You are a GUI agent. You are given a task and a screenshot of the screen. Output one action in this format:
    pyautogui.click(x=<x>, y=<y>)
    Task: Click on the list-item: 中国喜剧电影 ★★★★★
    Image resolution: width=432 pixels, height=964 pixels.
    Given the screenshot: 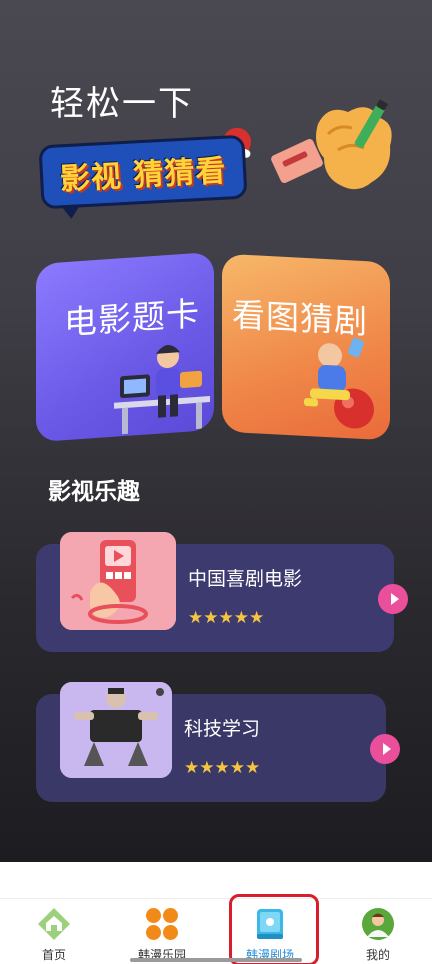 What is the action you would take?
    pyautogui.click(x=222, y=592)
    